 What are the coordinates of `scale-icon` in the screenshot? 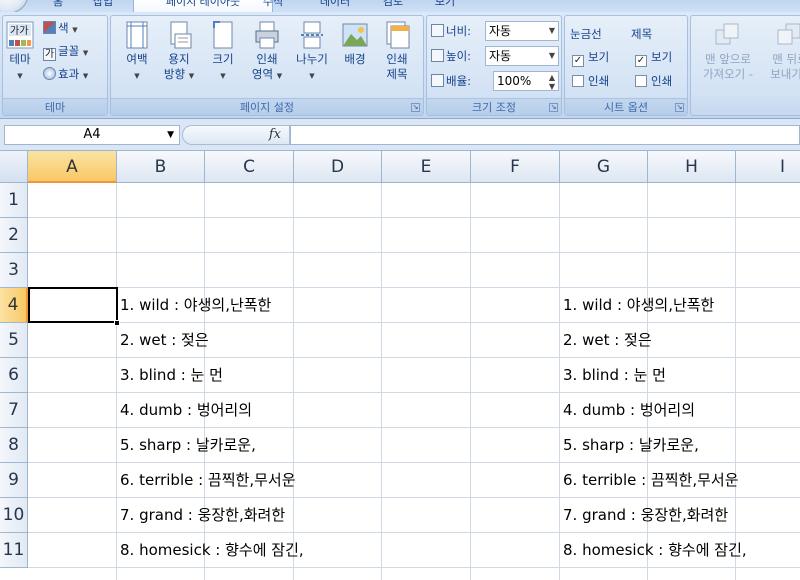 It's located at (437, 80).